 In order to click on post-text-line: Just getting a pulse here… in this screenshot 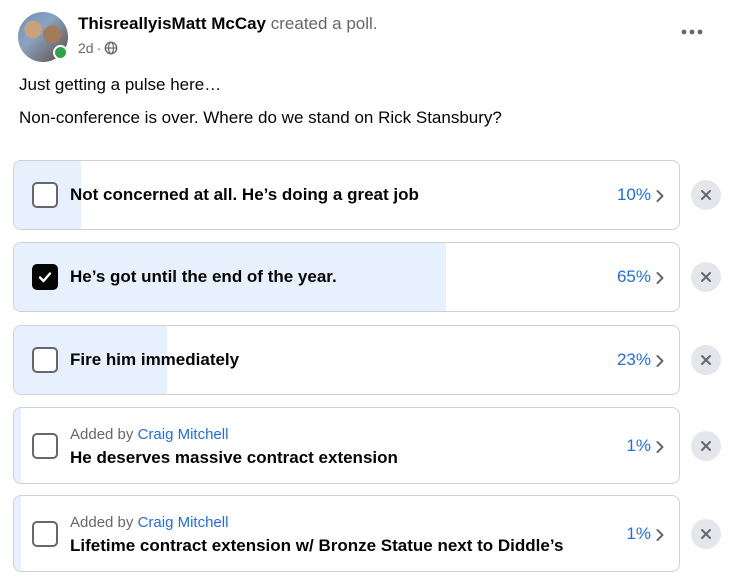, I will do `click(120, 84)`.